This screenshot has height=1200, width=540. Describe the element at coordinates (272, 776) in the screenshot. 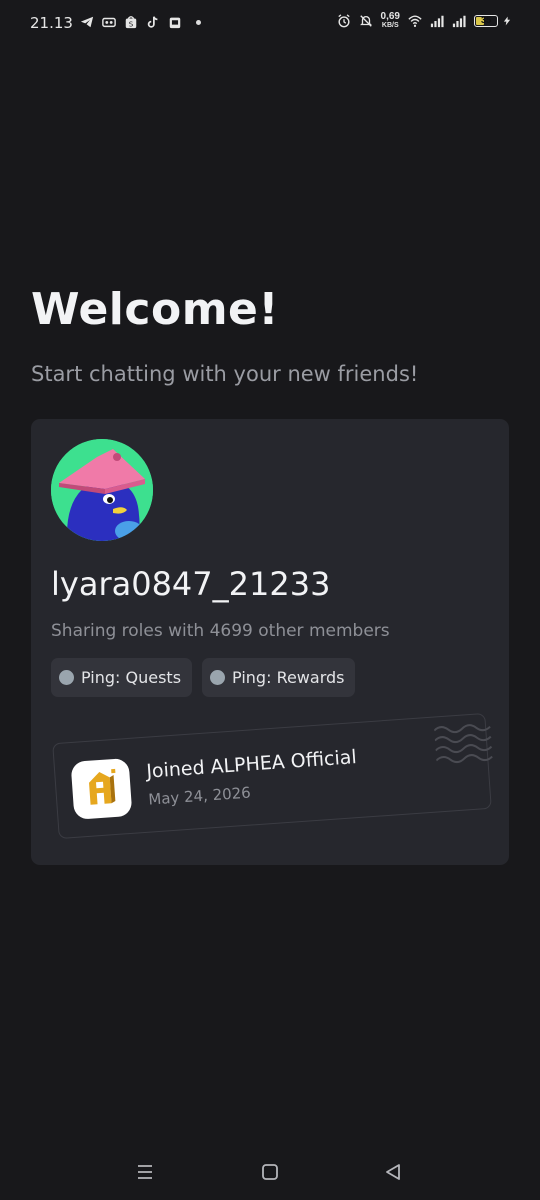

I see `joined-server-ticket: Joined ALPHEA Official May 24, 2026` at that location.